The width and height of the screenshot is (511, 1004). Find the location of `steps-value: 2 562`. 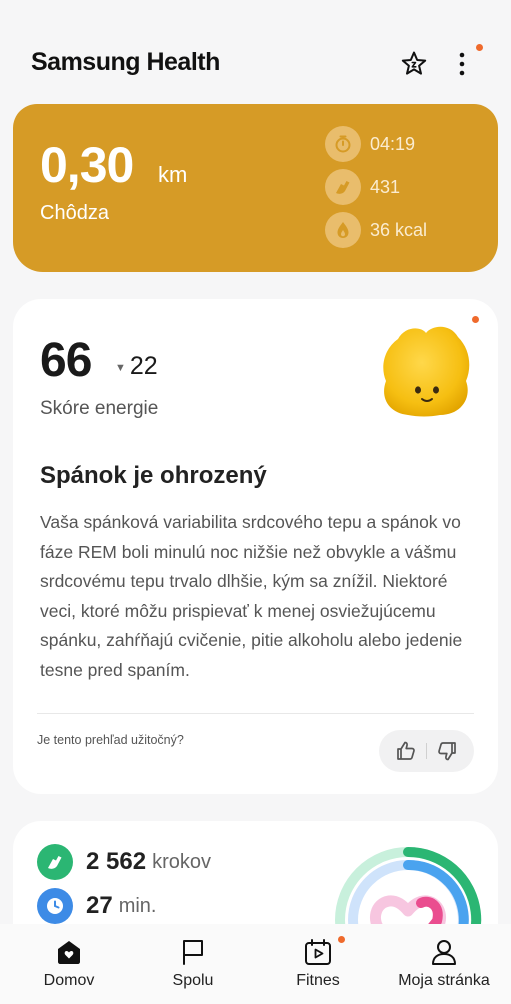

steps-value: 2 562 is located at coordinates (116, 861).